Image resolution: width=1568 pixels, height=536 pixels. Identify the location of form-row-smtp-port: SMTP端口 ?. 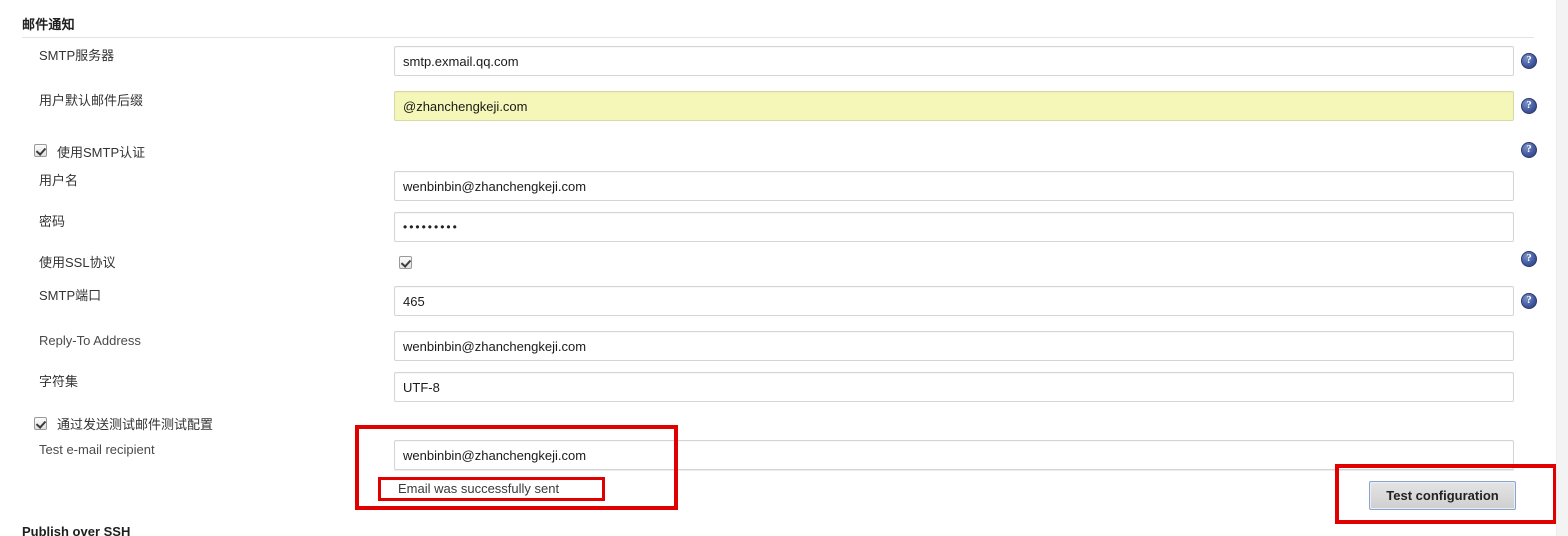
(778, 308).